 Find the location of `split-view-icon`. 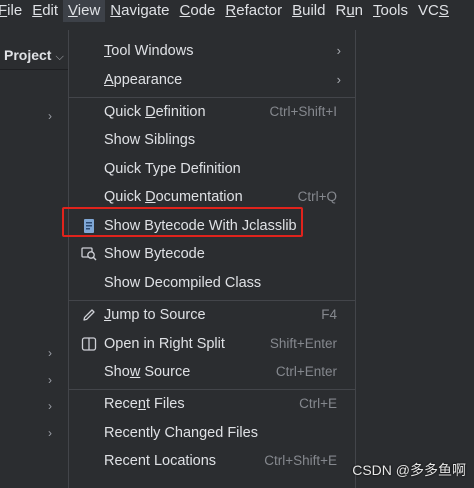

split-view-icon is located at coordinates (89, 344).